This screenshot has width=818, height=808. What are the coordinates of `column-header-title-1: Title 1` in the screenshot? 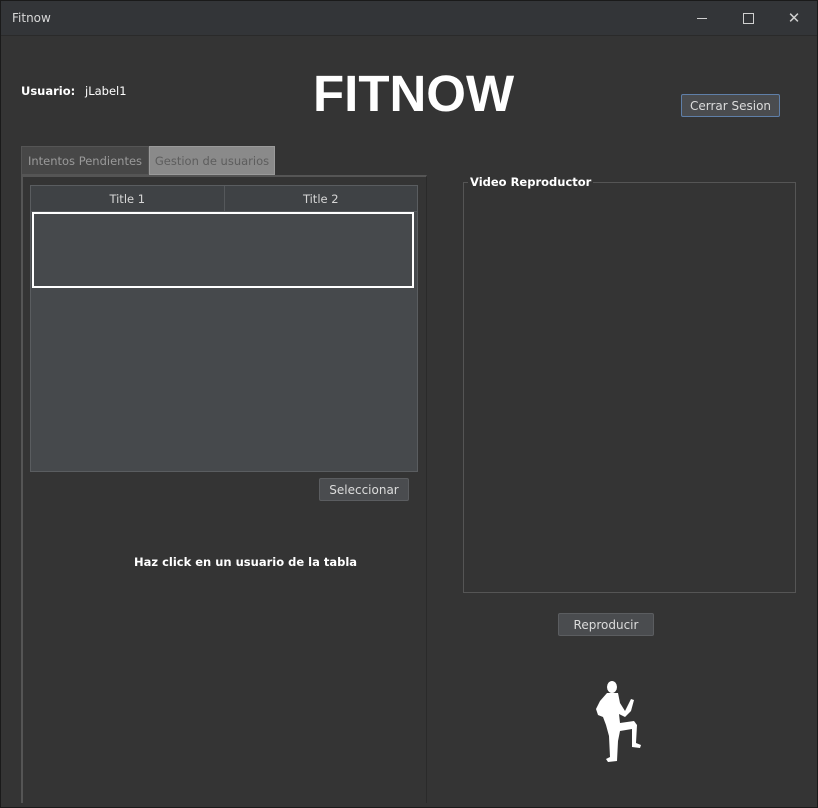 It's located at (127, 198).